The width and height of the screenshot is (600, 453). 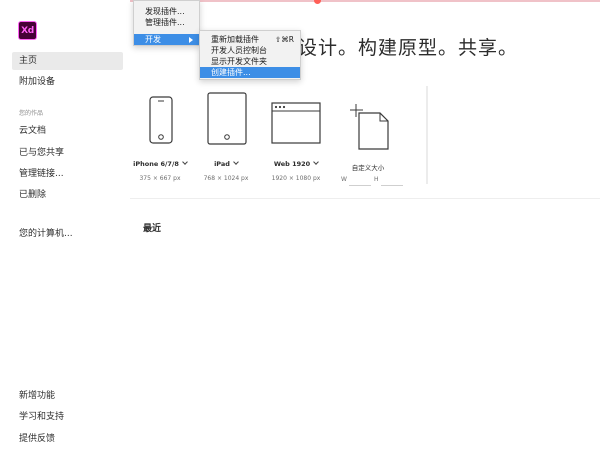 What do you see at coordinates (408, 48) in the screenshot?
I see `hero-heading: 设计。构建原型。共享。` at bounding box center [408, 48].